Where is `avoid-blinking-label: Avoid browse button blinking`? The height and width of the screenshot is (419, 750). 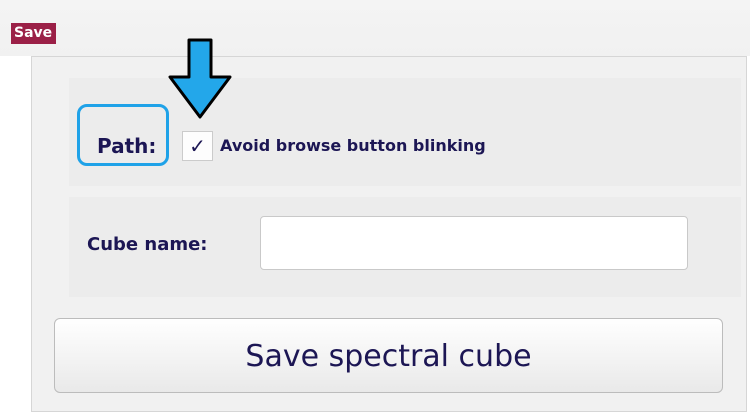
avoid-blinking-label: Avoid browse button blinking is located at coordinates (353, 146).